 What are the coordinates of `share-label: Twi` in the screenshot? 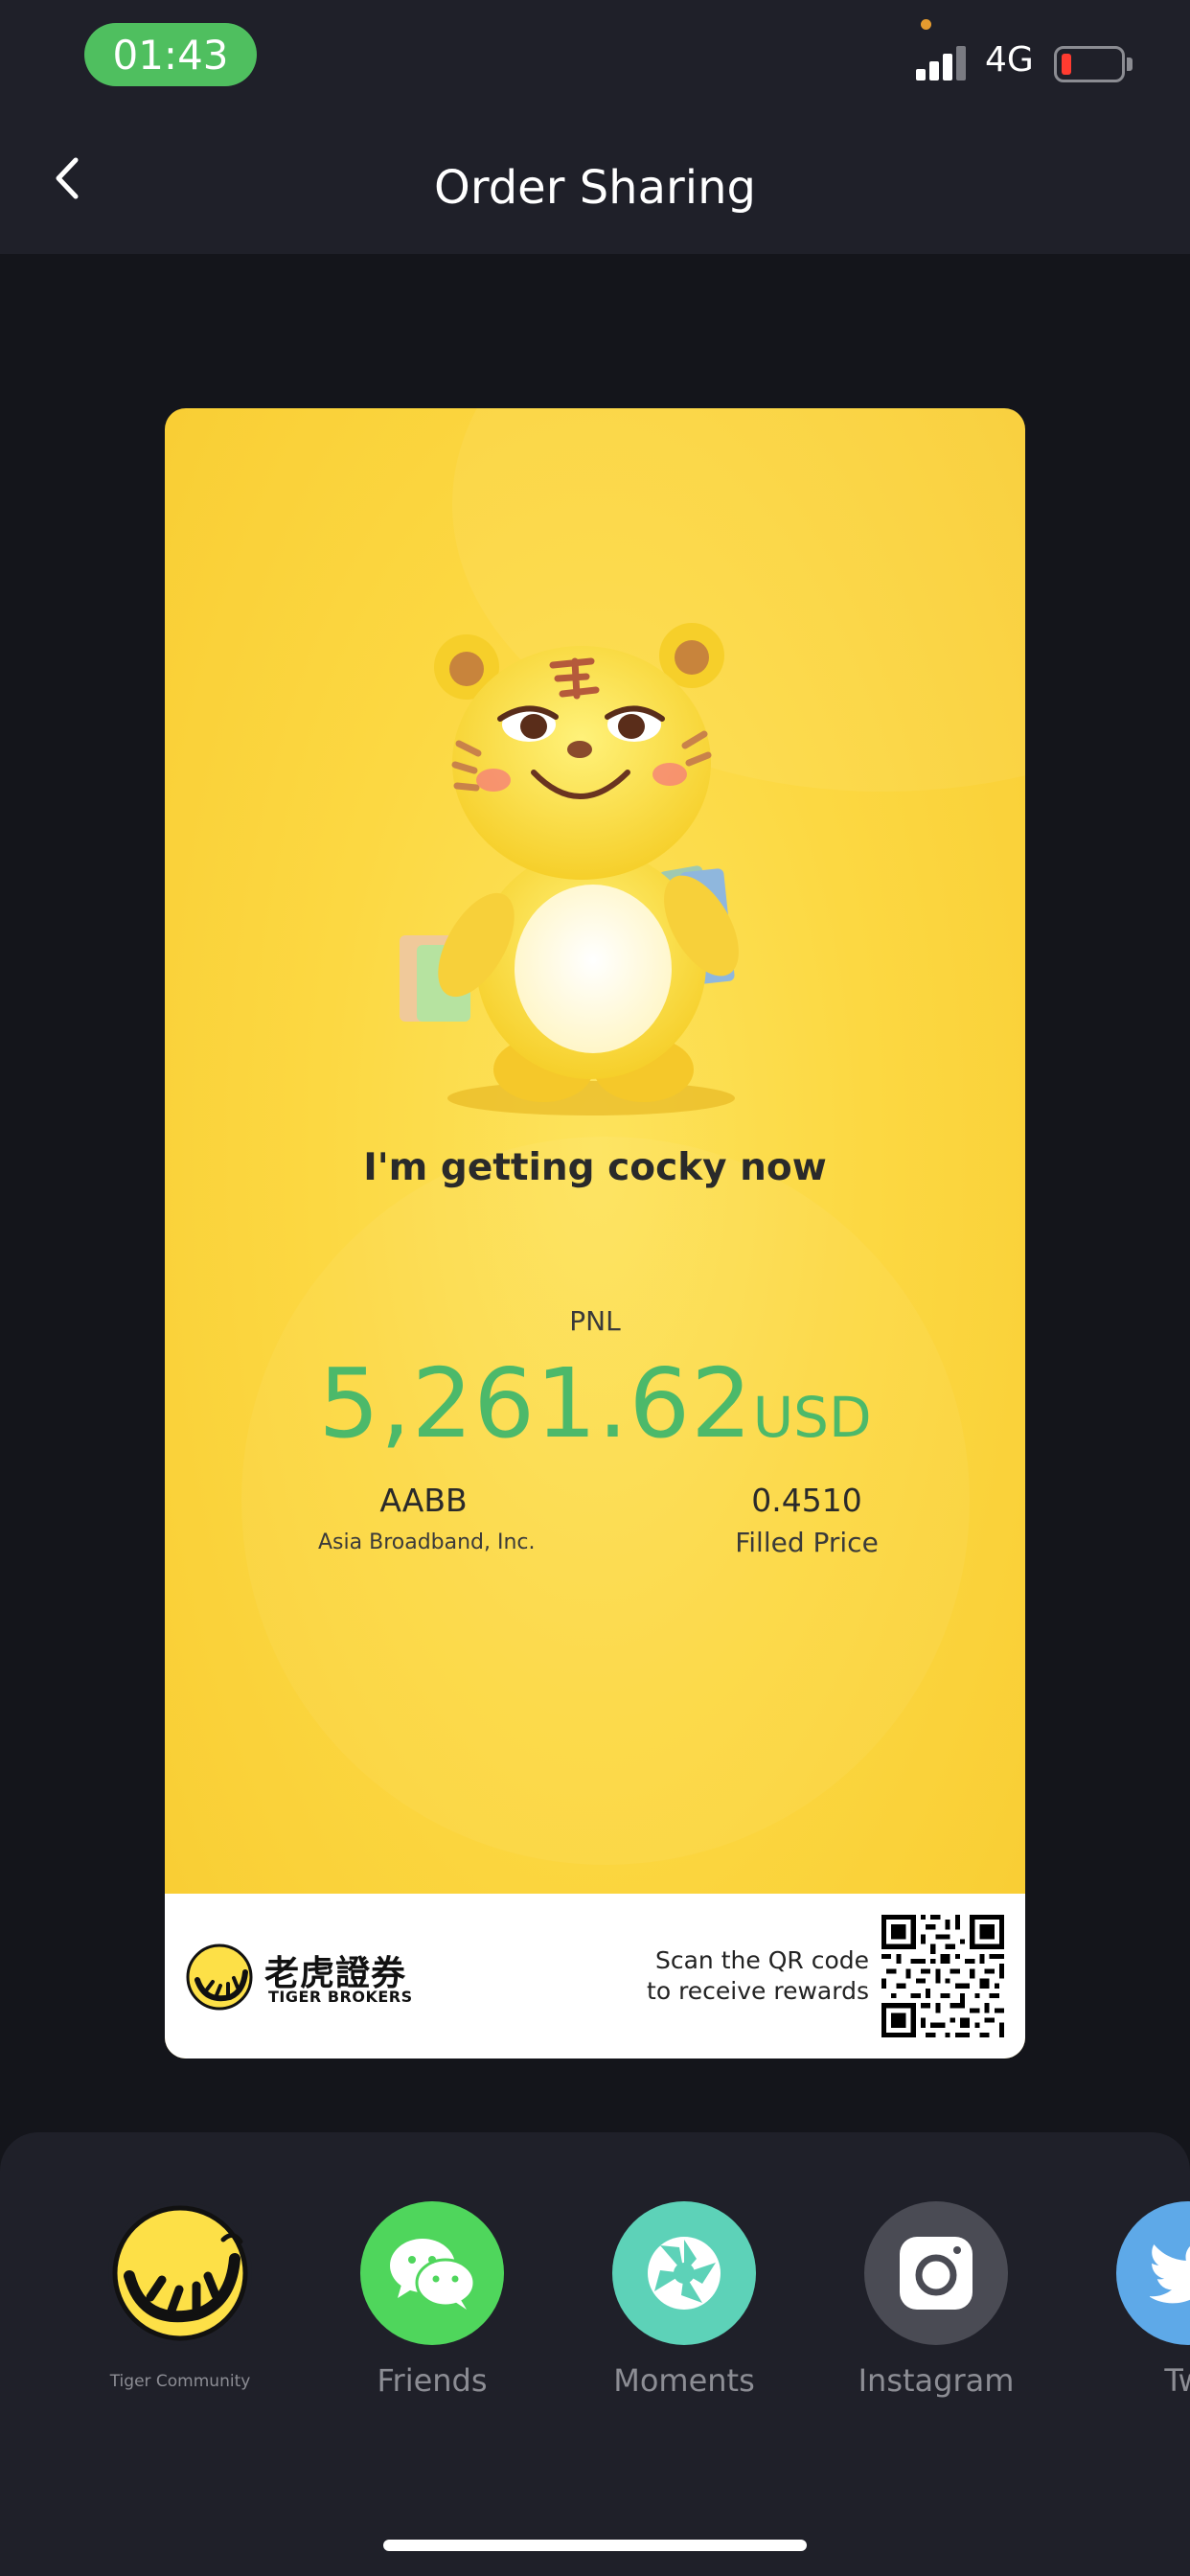 It's located at (1177, 2380).